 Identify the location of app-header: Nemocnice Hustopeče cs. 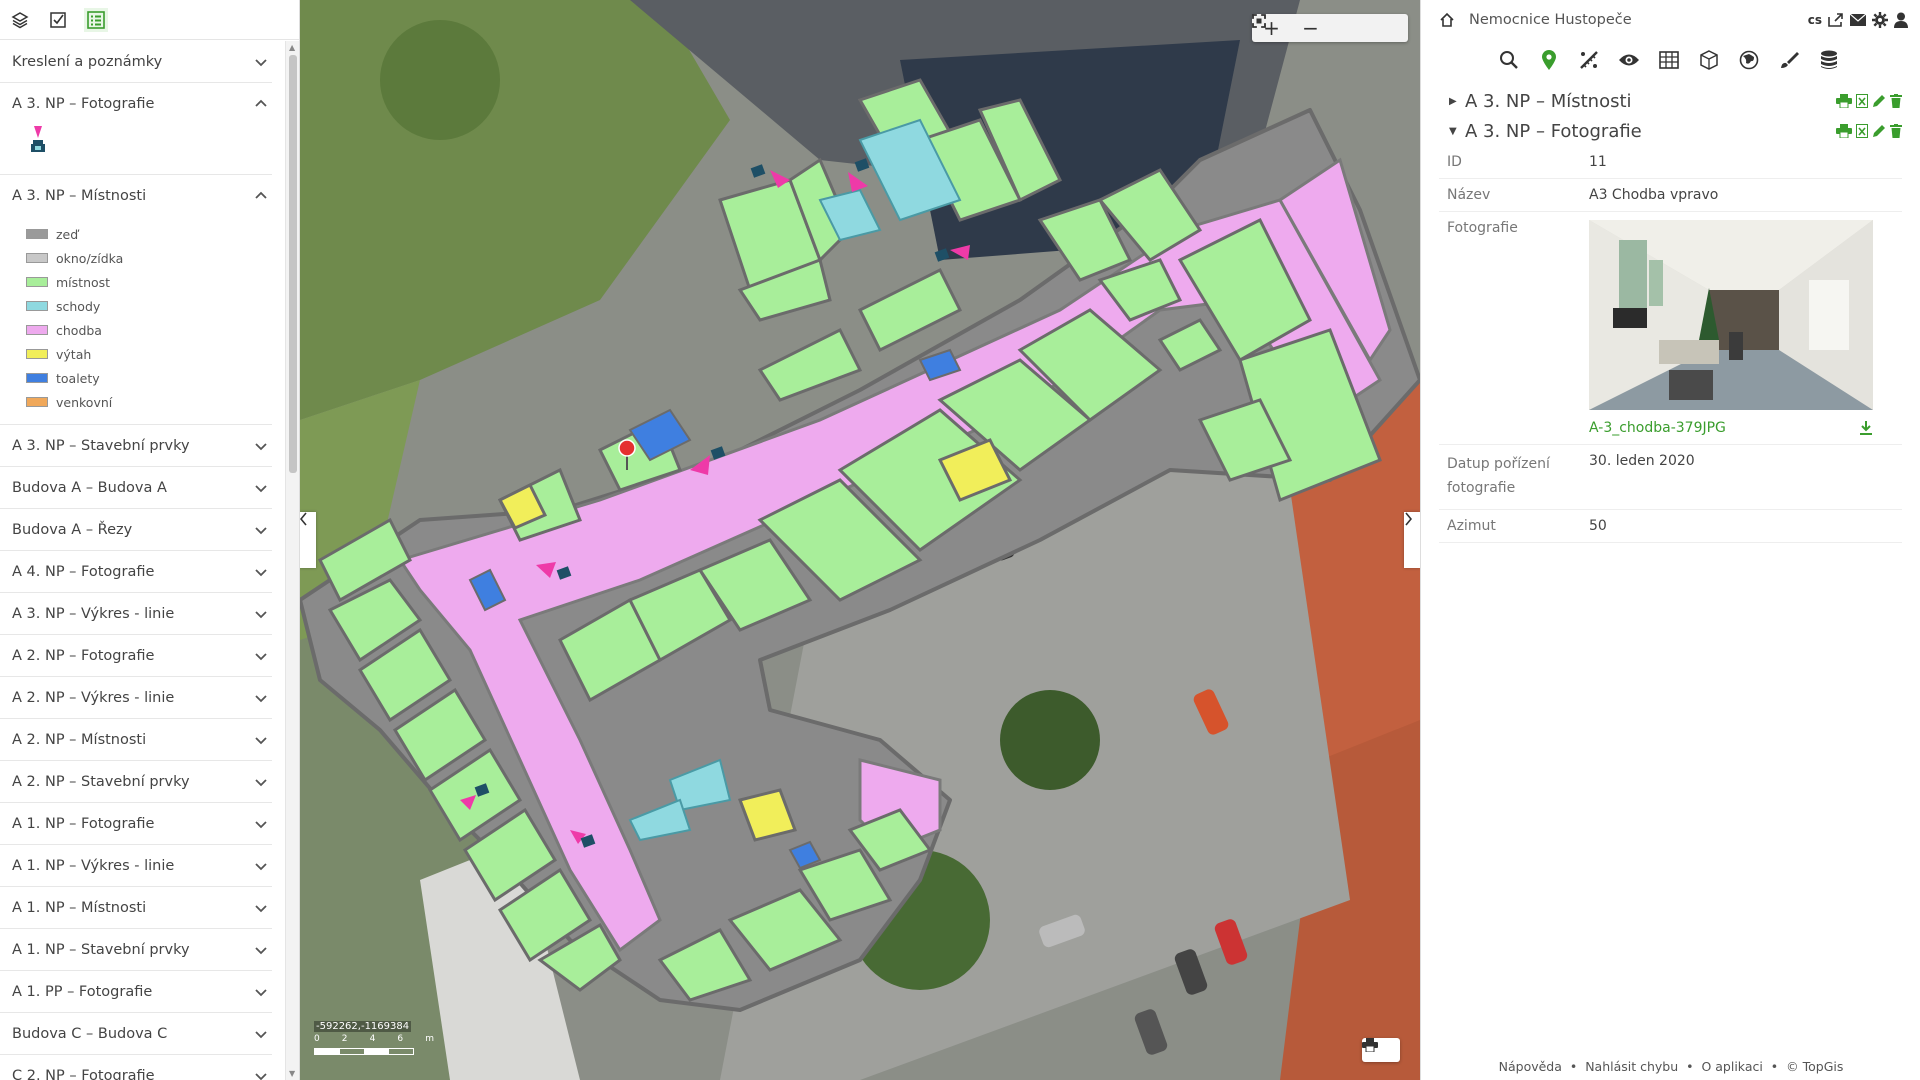
(1670, 20).